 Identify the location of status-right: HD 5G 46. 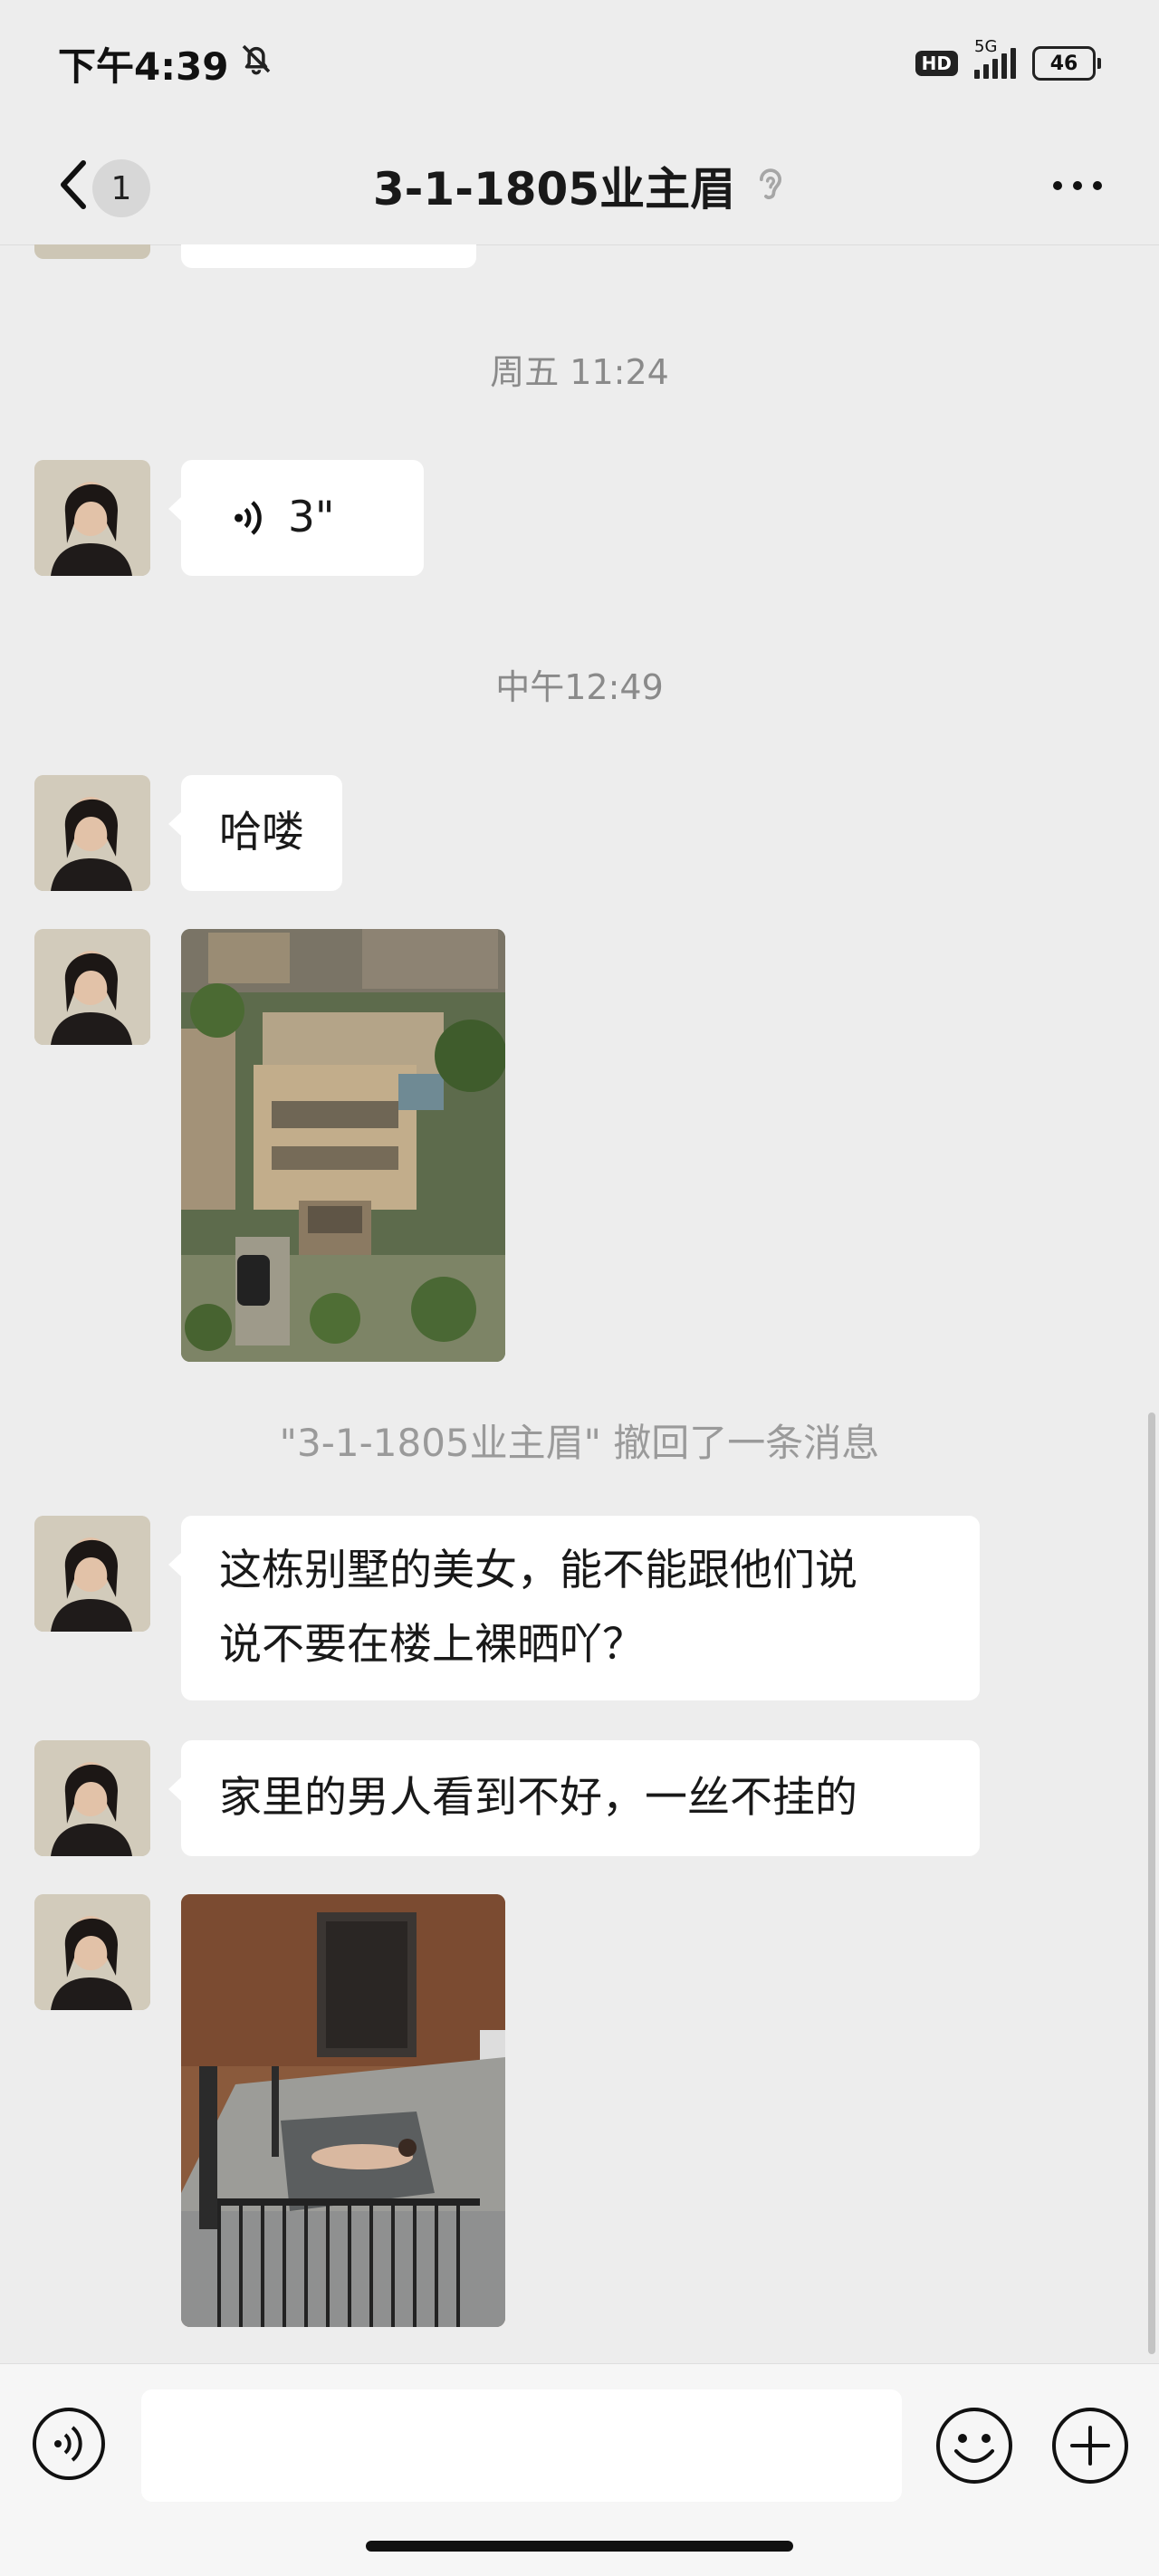
(1008, 59).